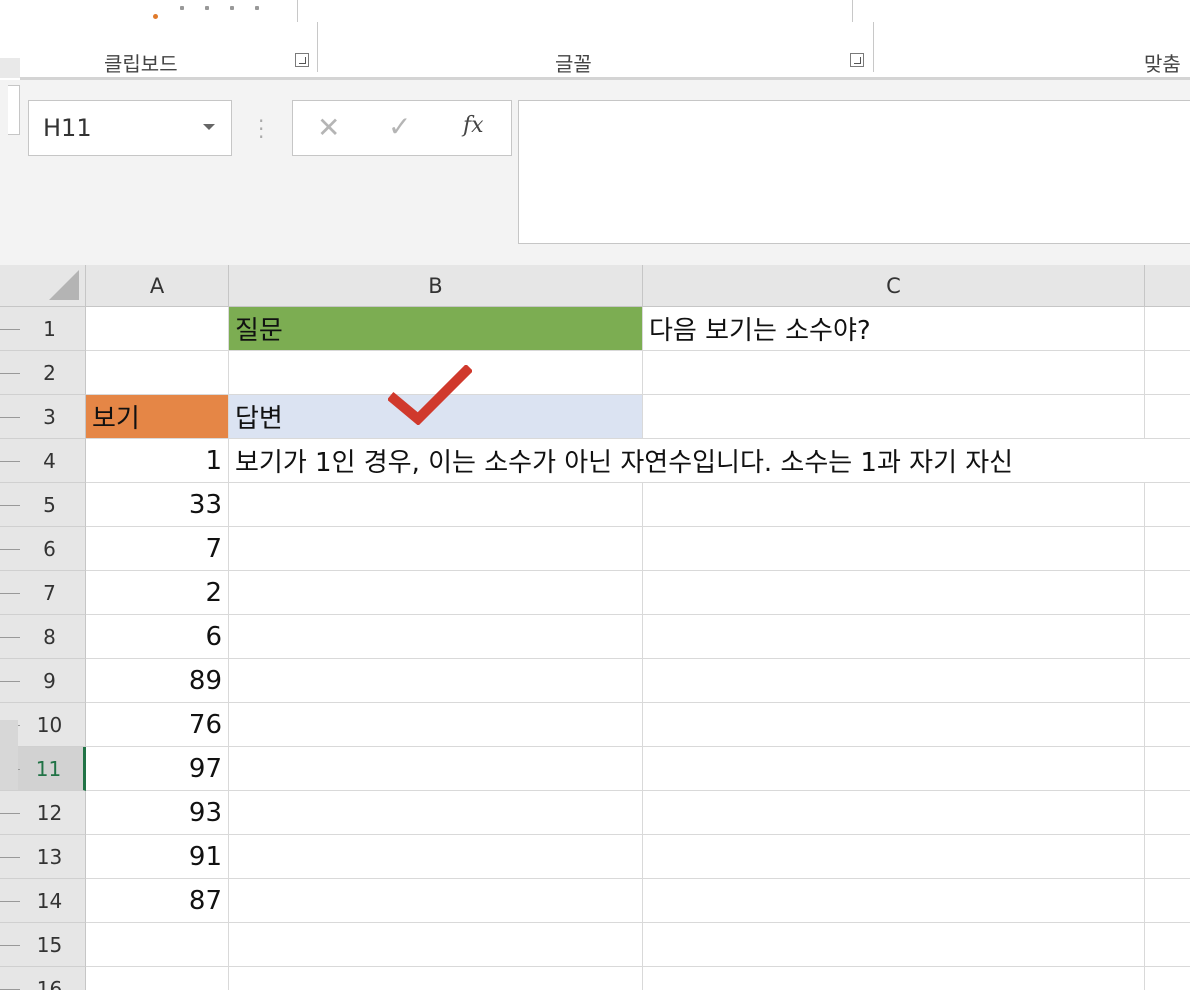 This screenshot has width=1190, height=990. What do you see at coordinates (1167, 769) in the screenshot?
I see `cell-d11` at bounding box center [1167, 769].